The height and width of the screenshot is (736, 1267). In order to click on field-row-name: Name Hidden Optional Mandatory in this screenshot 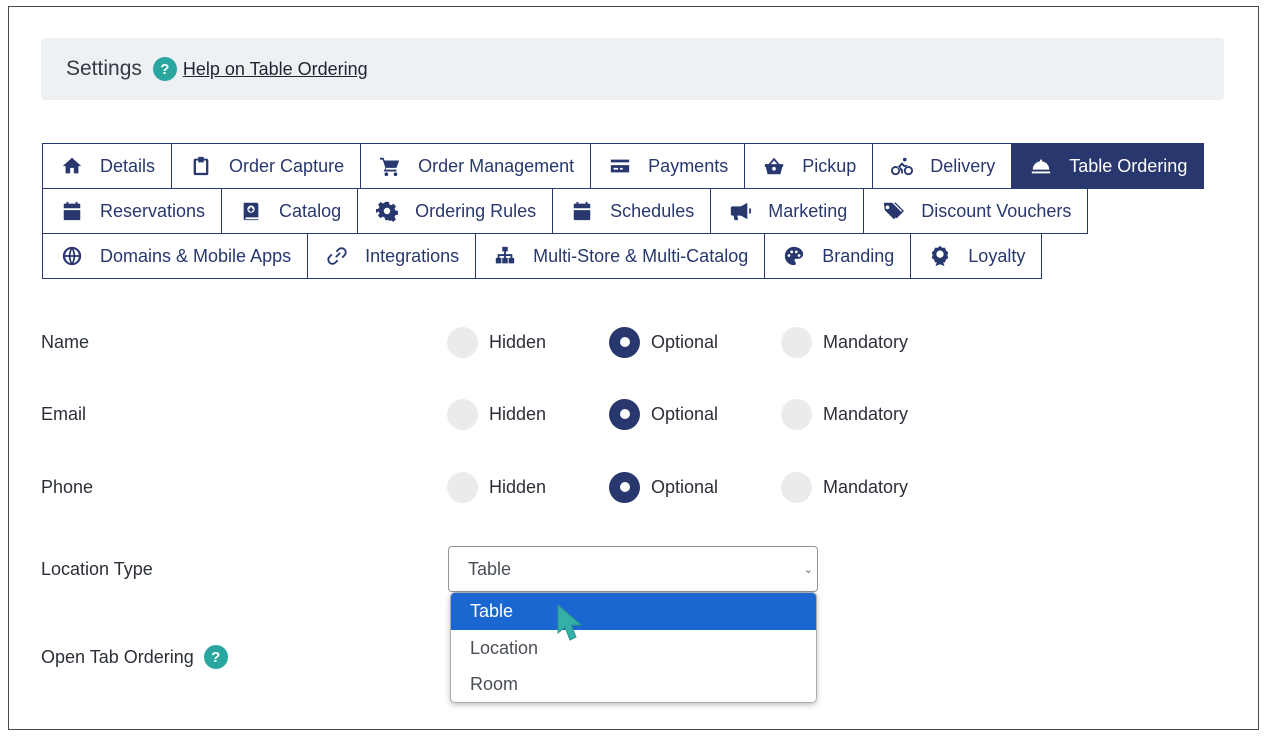, I will do `click(541, 342)`.